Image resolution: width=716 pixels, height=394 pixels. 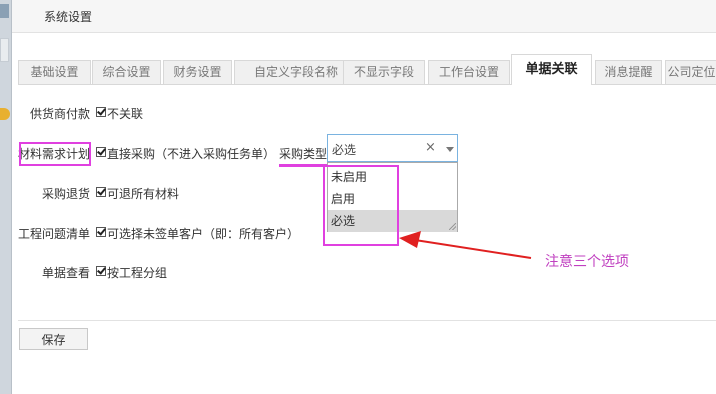 I want to click on purchase-type-label: 采购类型, so click(x=303, y=154).